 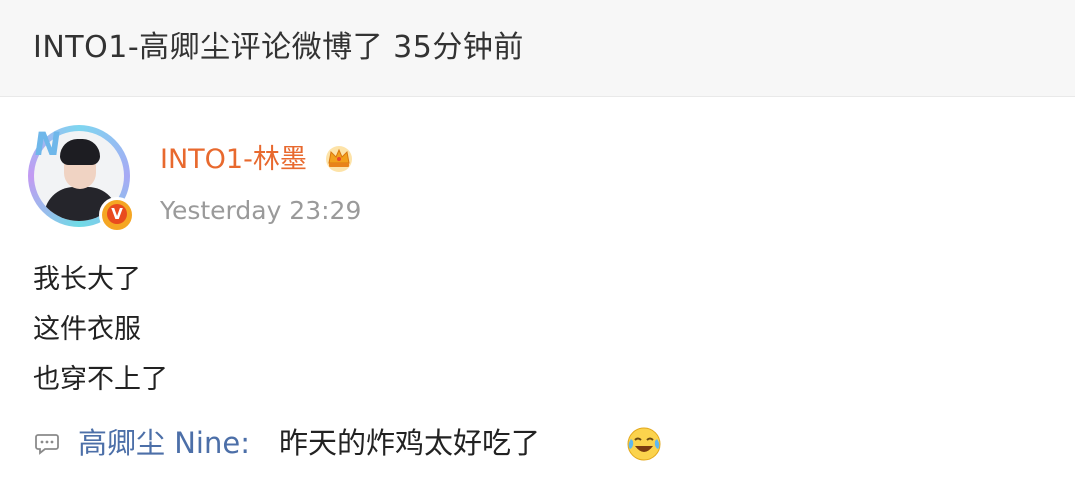 I want to click on avatar: N V, so click(x=81, y=179).